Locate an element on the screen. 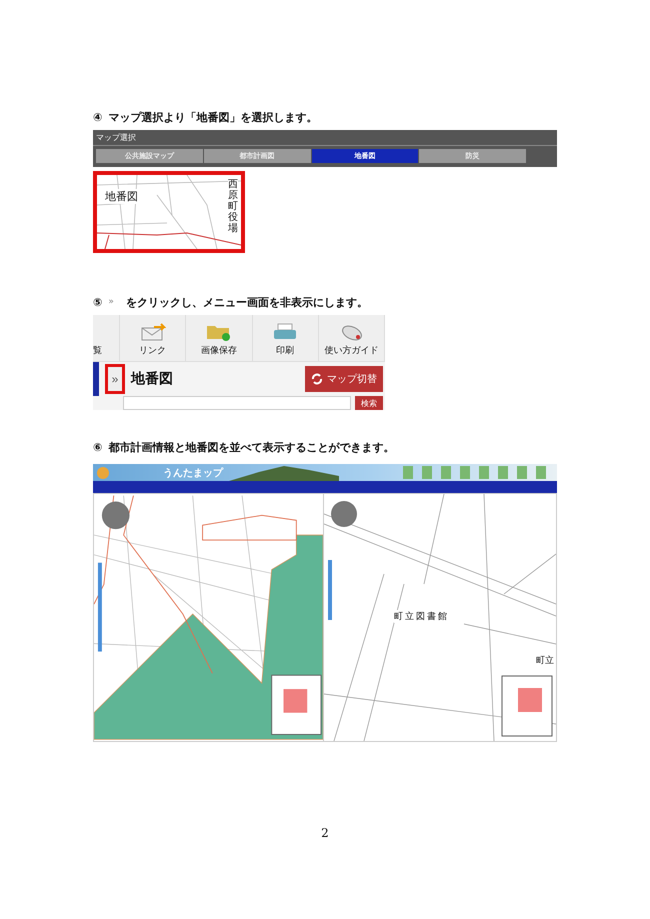 The height and width of the screenshot is (919, 650). place-label: 西原町役場 is located at coordinates (233, 206).